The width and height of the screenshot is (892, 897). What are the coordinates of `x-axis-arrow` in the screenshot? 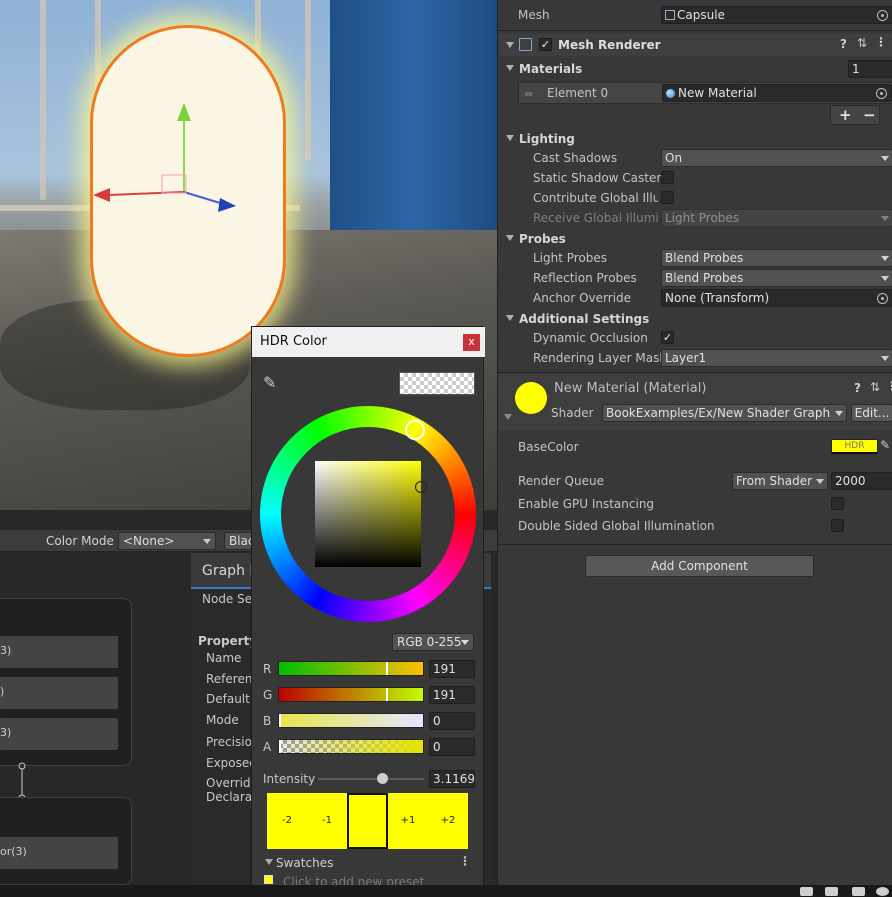 It's located at (101, 195).